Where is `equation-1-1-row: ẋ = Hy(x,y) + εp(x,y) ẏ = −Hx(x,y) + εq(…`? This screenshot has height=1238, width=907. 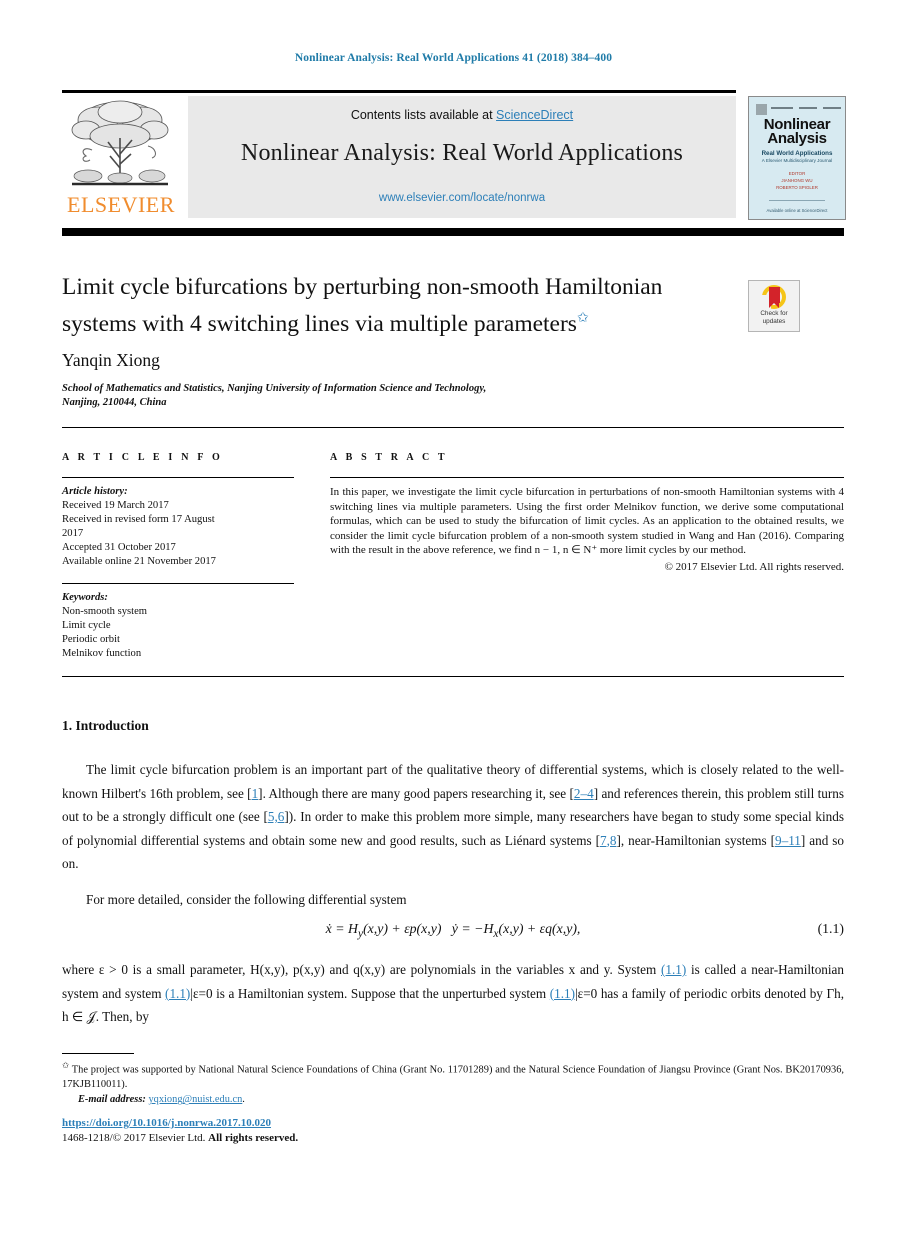 equation-1-1-row: ẋ = Hy(x,y) + εp(x,y) ẏ = −Hx(x,y) + εq(… is located at coordinates (453, 930).